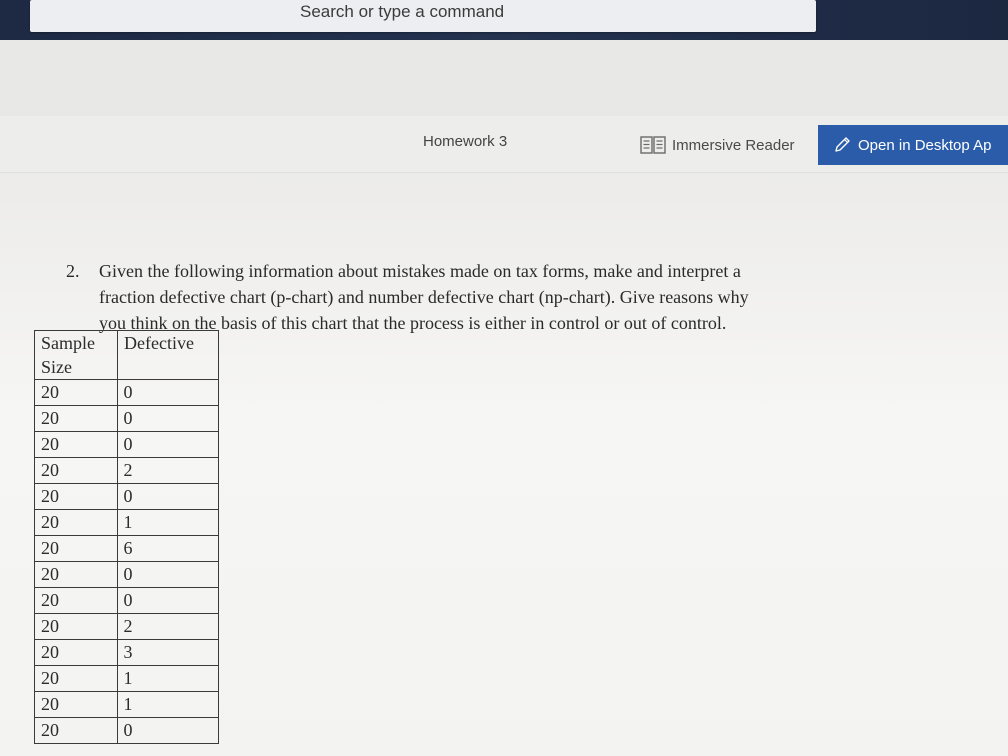 The height and width of the screenshot is (756, 1008). I want to click on cell-defective: 3, so click(168, 652).